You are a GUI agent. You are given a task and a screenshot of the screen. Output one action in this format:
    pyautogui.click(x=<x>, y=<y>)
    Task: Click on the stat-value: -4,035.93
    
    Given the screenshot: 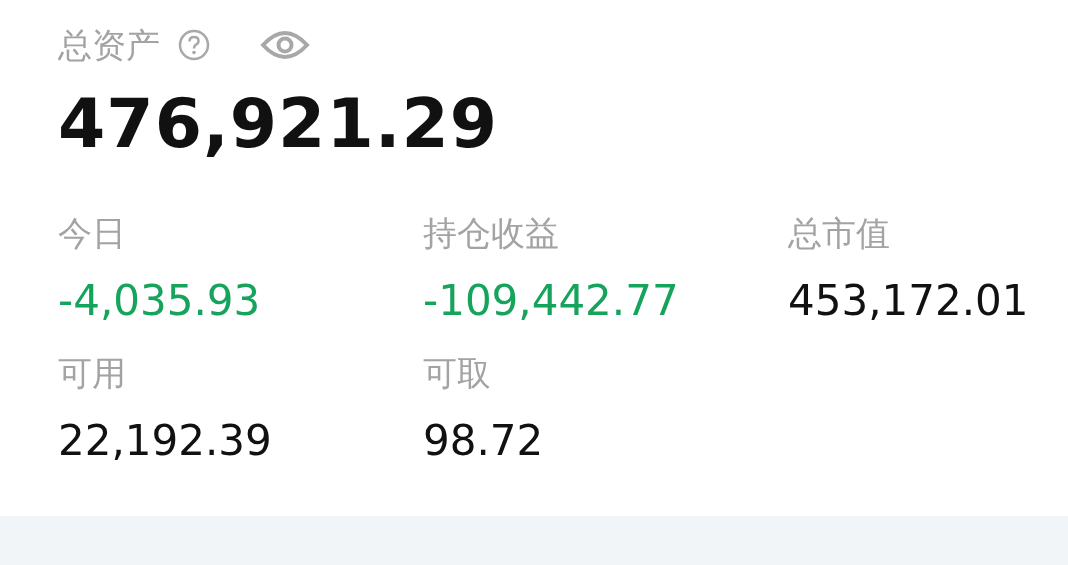 What is the action you would take?
    pyautogui.click(x=159, y=301)
    